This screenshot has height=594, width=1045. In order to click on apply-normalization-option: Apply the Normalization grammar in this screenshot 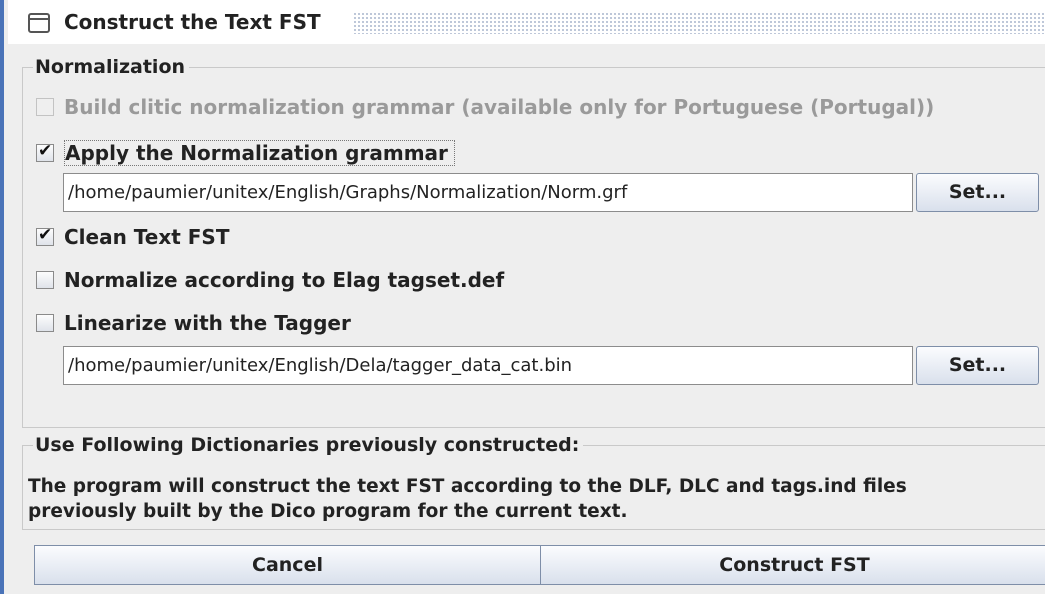, I will do `click(245, 153)`.